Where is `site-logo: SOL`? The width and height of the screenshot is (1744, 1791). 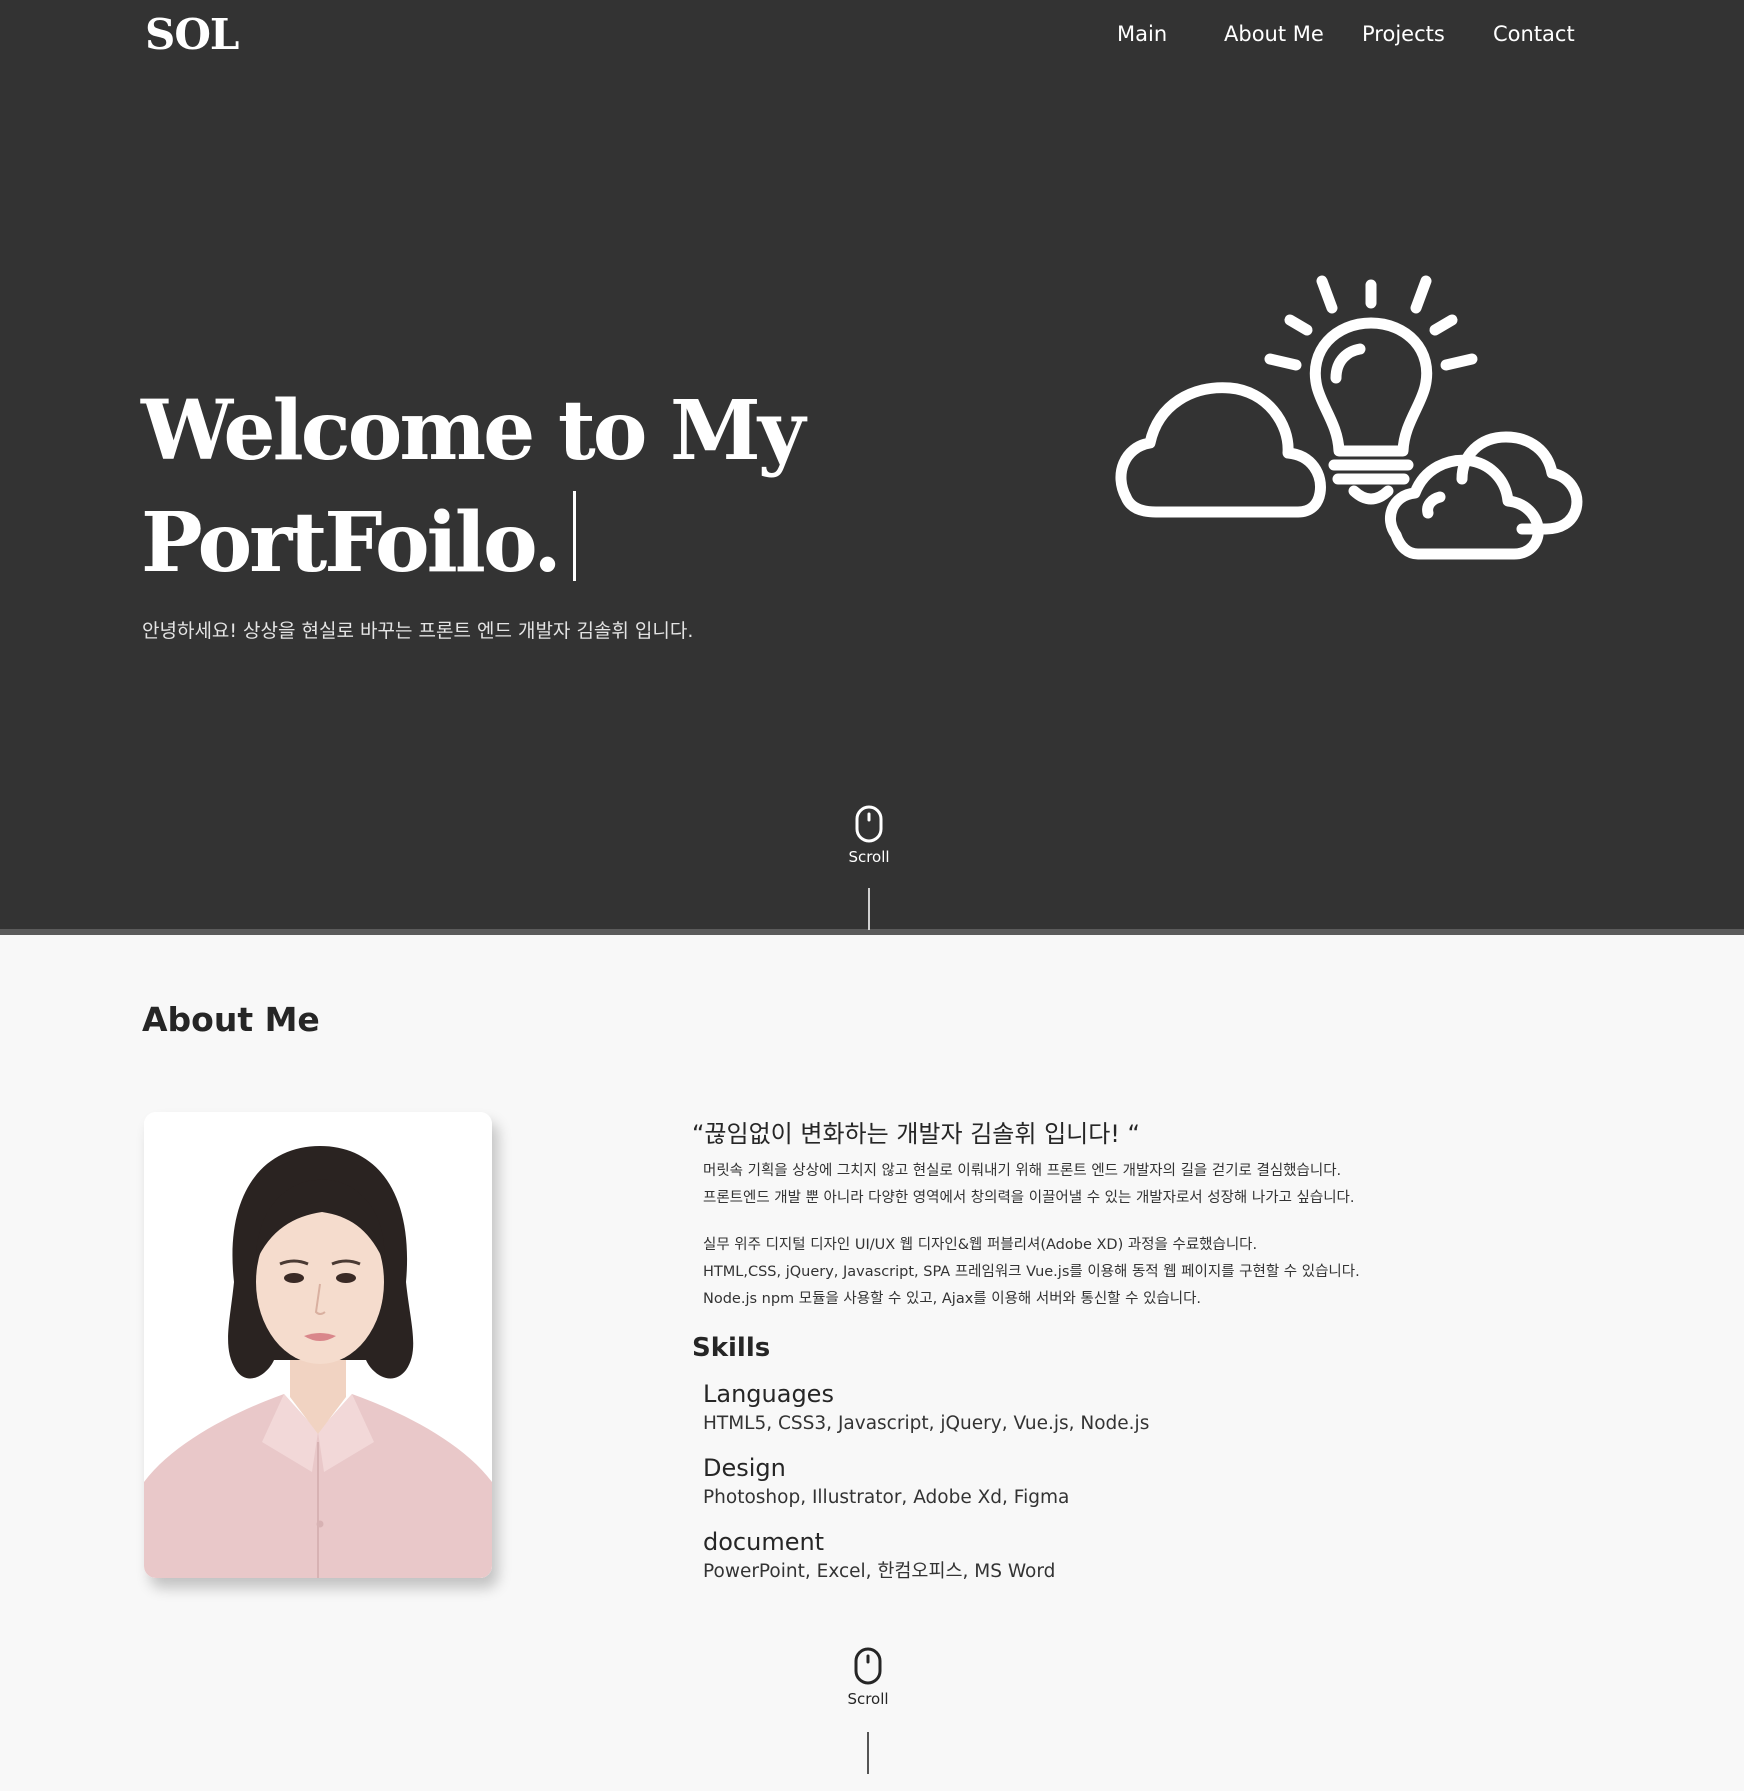
site-logo: SOL is located at coordinates (192, 34).